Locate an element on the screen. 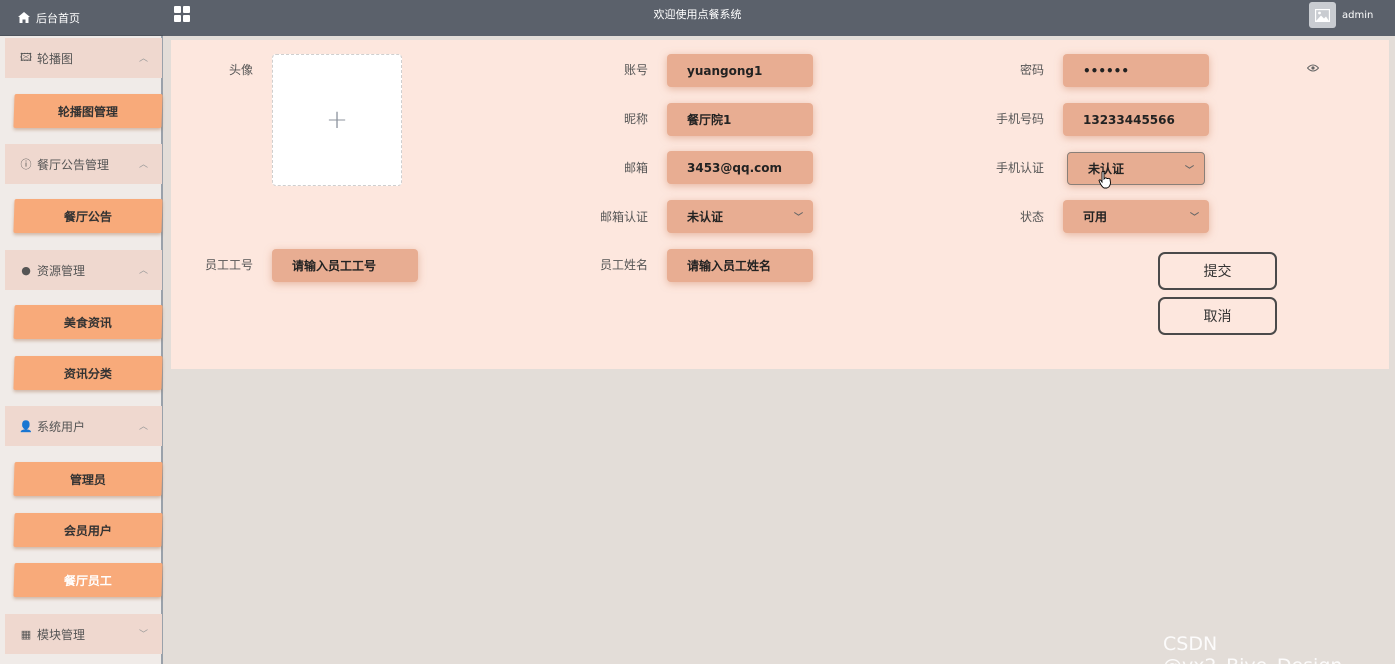  sidebar-item-news-category: 资讯分类 is located at coordinates (88, 373).